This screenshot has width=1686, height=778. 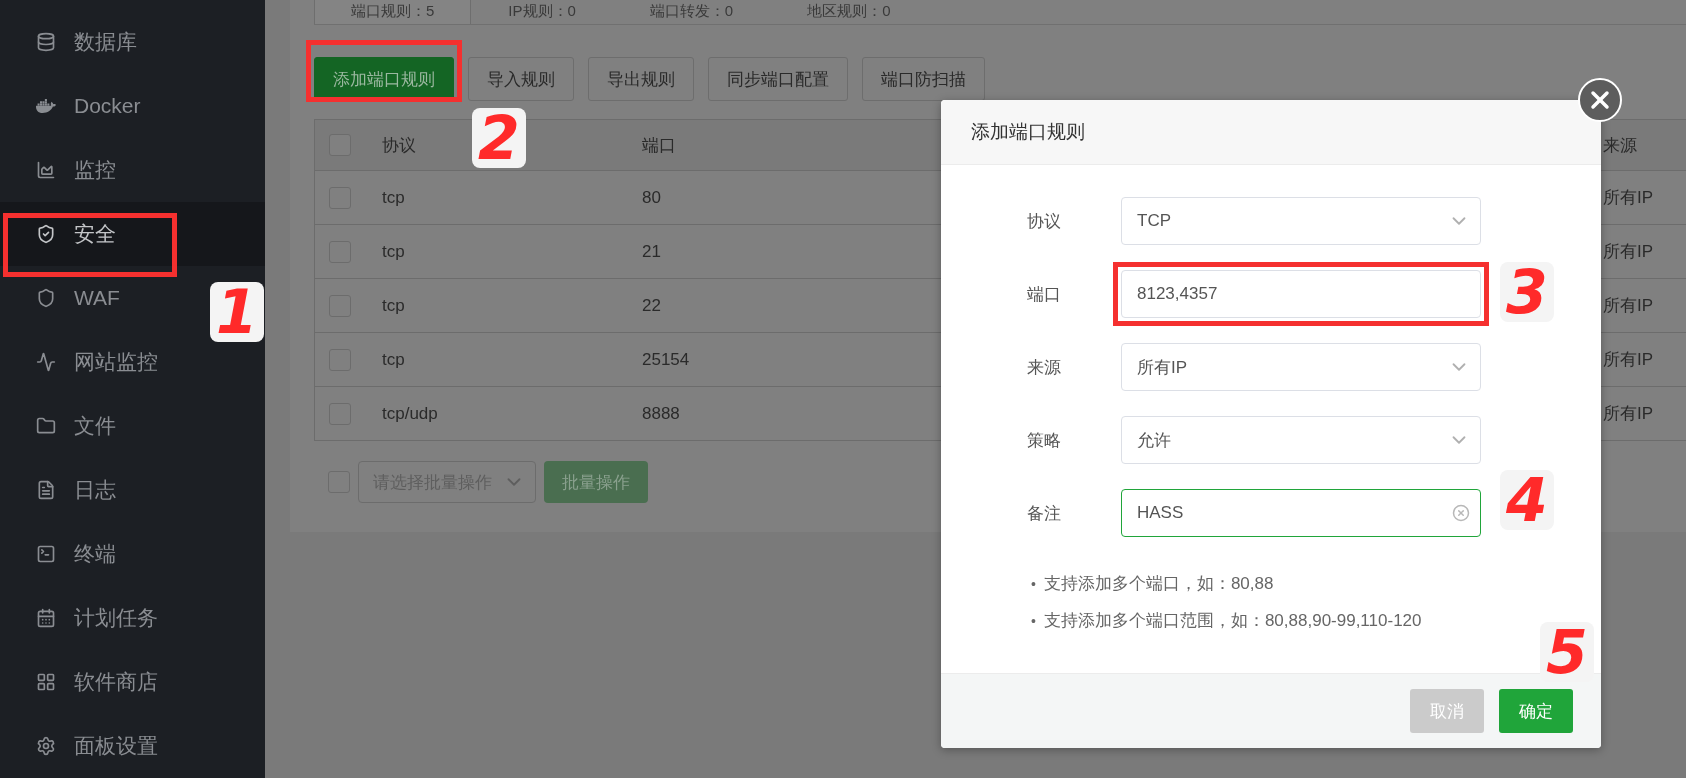 What do you see at coordinates (399, 145) in the screenshot?
I see `column-header: 协议` at bounding box center [399, 145].